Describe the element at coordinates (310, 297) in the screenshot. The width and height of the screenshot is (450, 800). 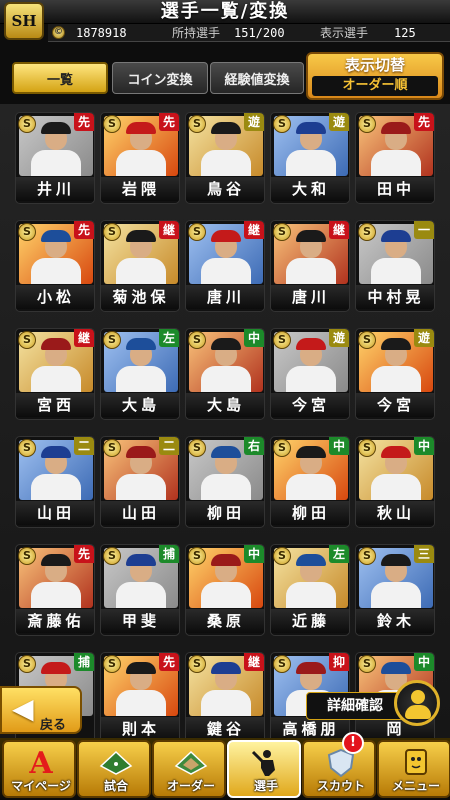
I see `player-name: 唐川` at that location.